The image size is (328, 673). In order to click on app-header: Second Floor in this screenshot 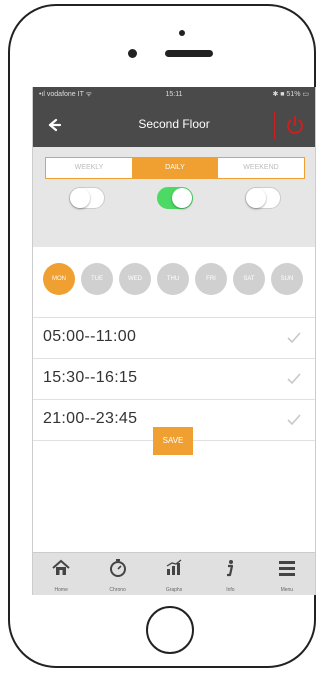, I will do `click(174, 125)`.